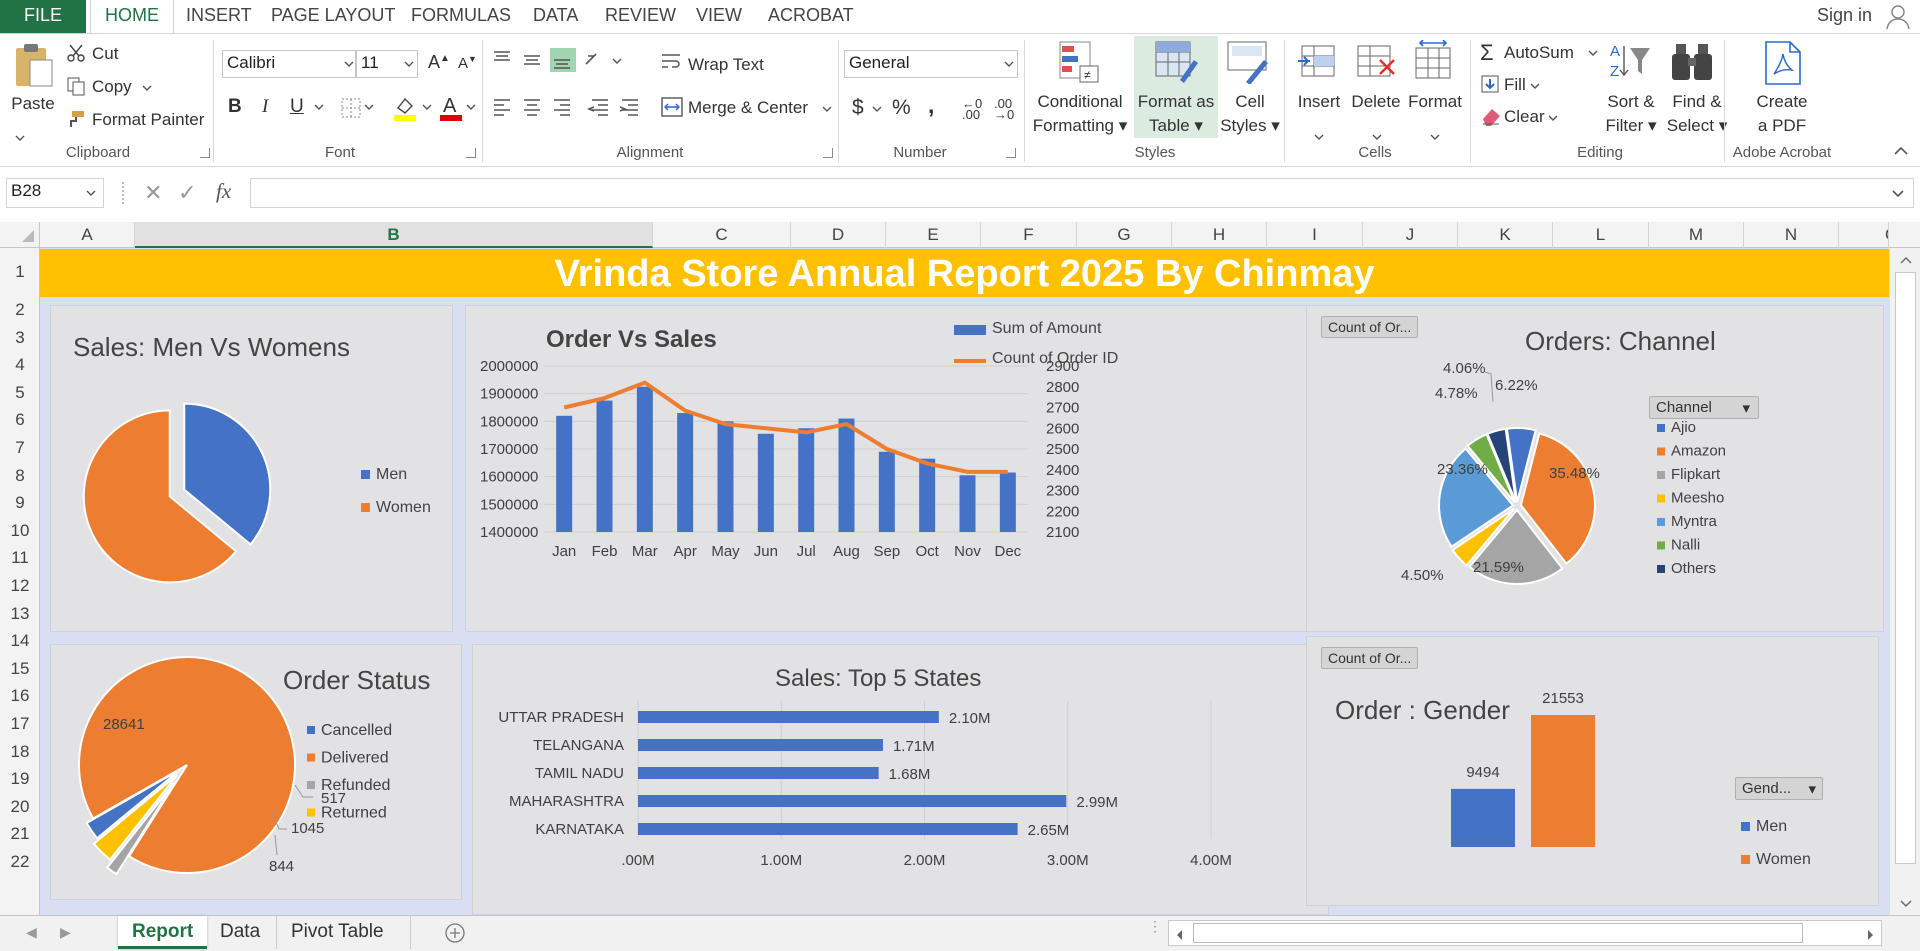  Describe the element at coordinates (827, 110) in the screenshot. I see `merge-dropdown-icon` at that location.